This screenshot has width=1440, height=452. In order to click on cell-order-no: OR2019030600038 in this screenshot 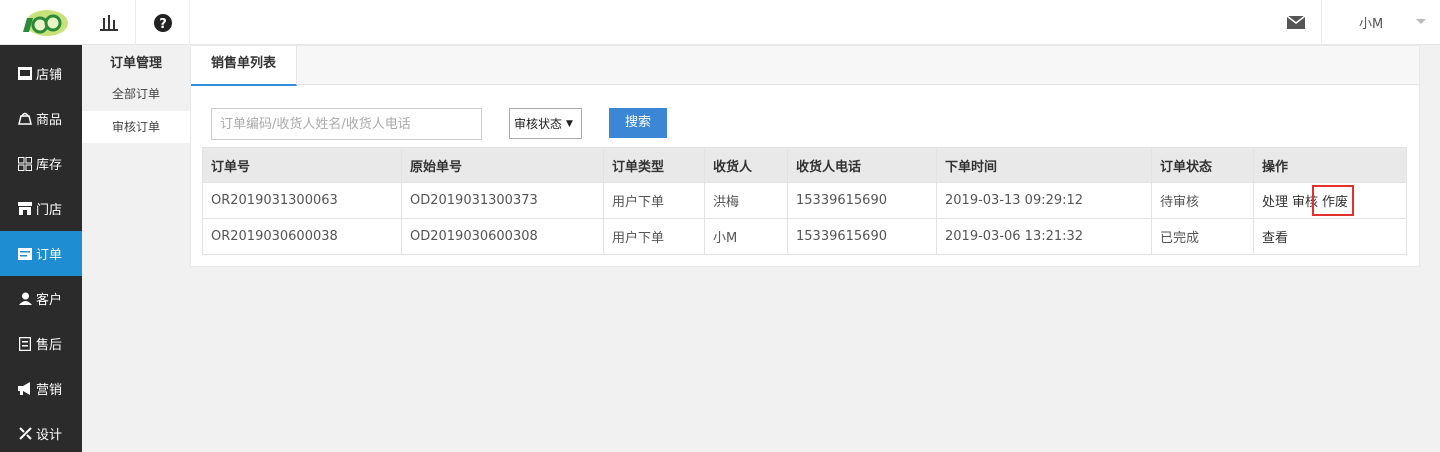, I will do `click(302, 236)`.